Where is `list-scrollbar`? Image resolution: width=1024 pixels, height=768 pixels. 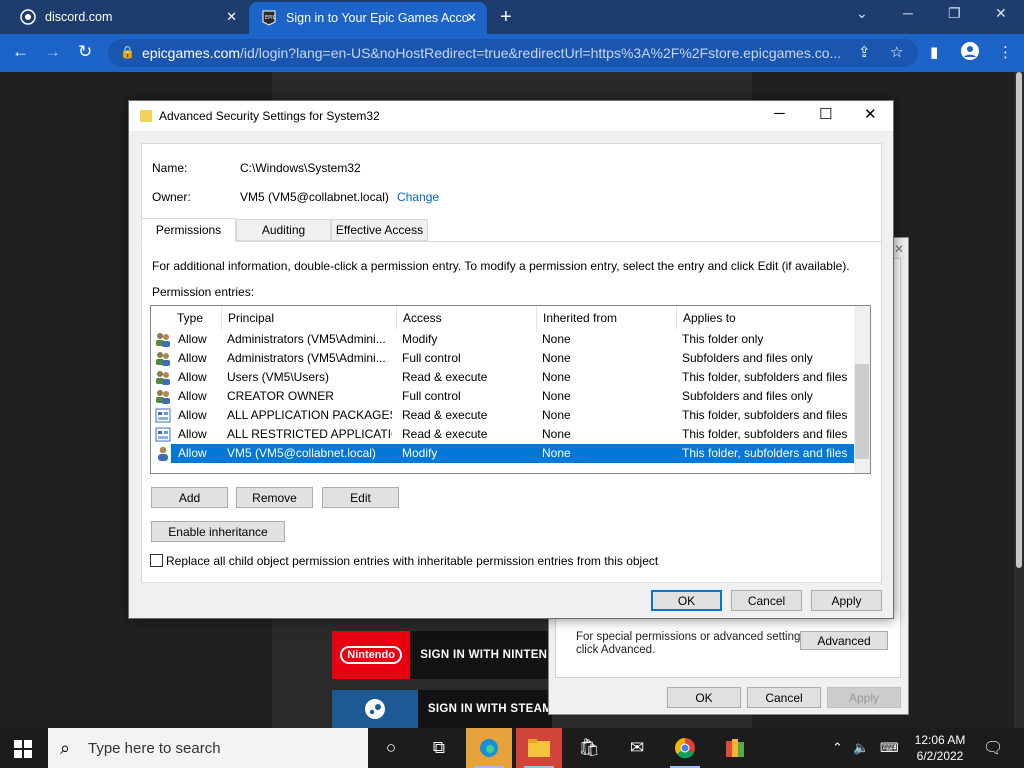
list-scrollbar is located at coordinates (862, 389).